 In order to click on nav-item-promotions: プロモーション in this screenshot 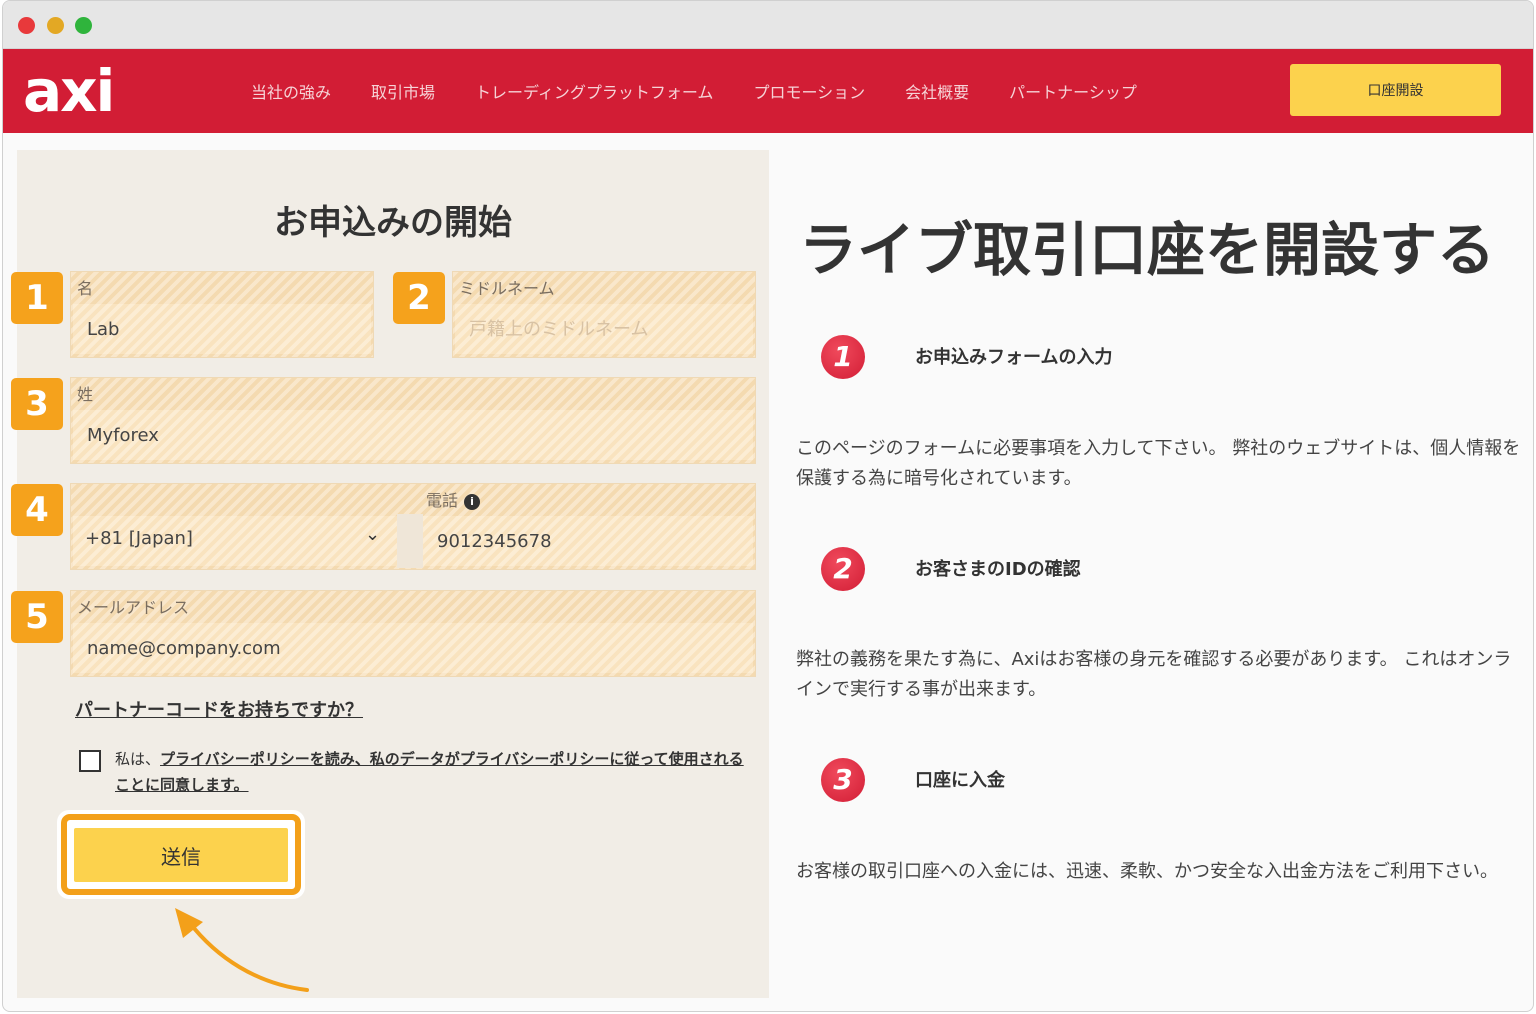, I will do `click(809, 91)`.